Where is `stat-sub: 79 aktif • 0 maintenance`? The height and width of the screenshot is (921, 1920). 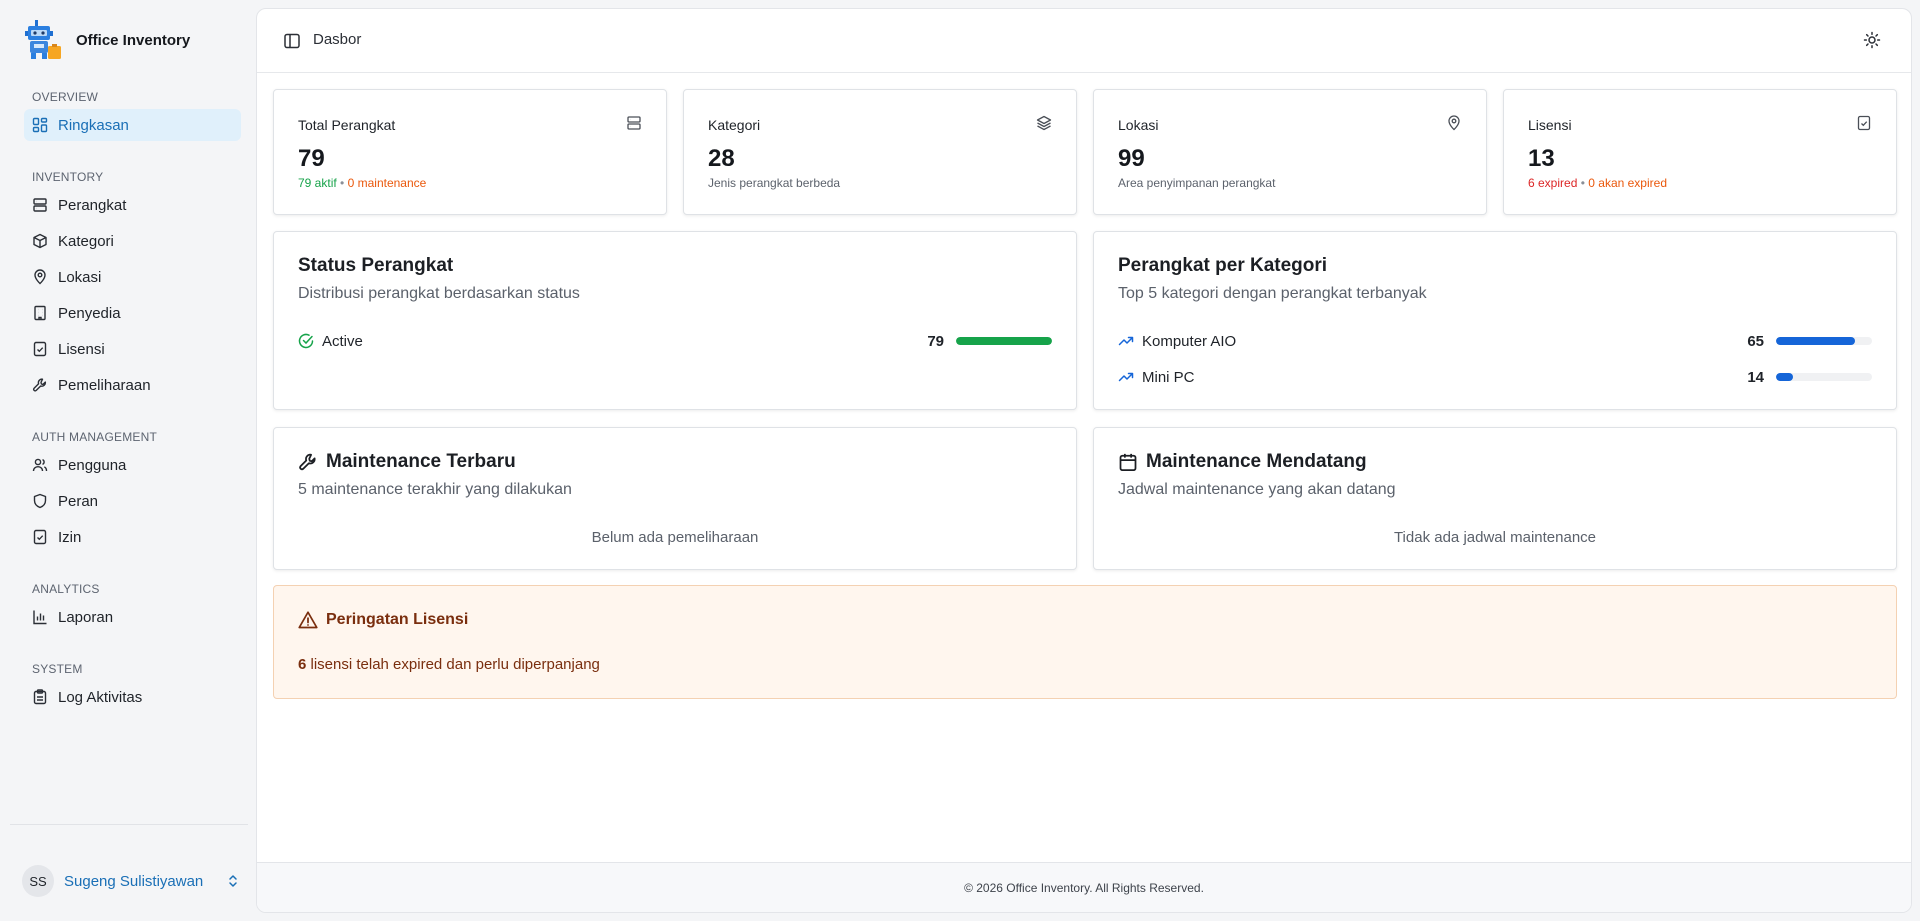 stat-sub: 79 aktif • 0 maintenance is located at coordinates (362, 183).